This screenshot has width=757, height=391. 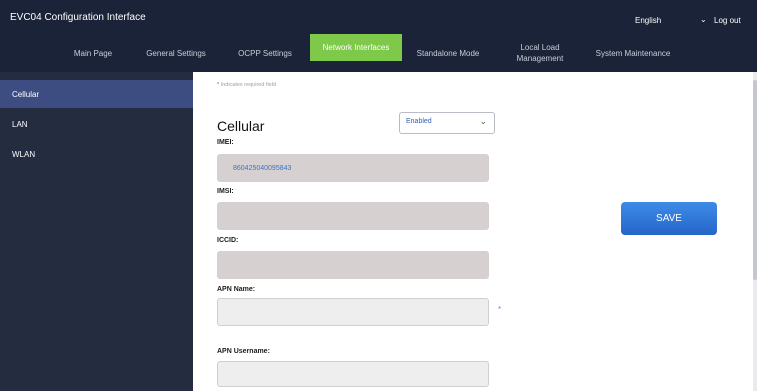 I want to click on apn-username-input, so click(x=353, y=374).